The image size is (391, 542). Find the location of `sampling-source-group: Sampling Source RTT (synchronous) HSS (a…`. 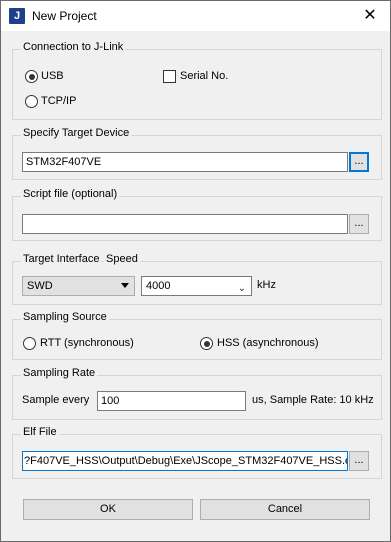

sampling-source-group: Sampling Source RTT (synchronous) HSS (a… is located at coordinates (197, 335).